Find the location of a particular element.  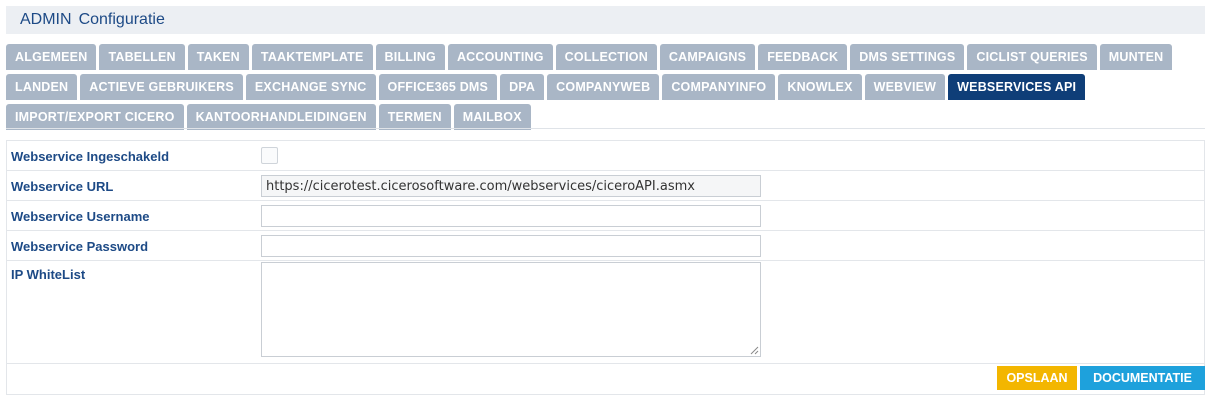

password-label: Webservice Password is located at coordinates (80, 246).